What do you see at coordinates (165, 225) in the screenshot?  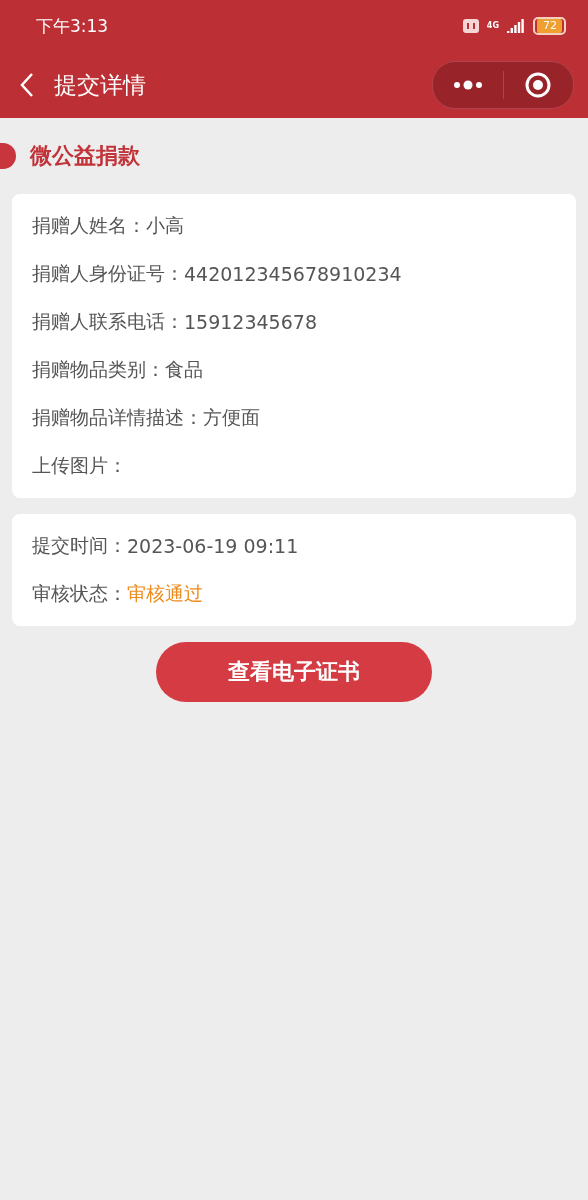 I see `field-value: 小高` at bounding box center [165, 225].